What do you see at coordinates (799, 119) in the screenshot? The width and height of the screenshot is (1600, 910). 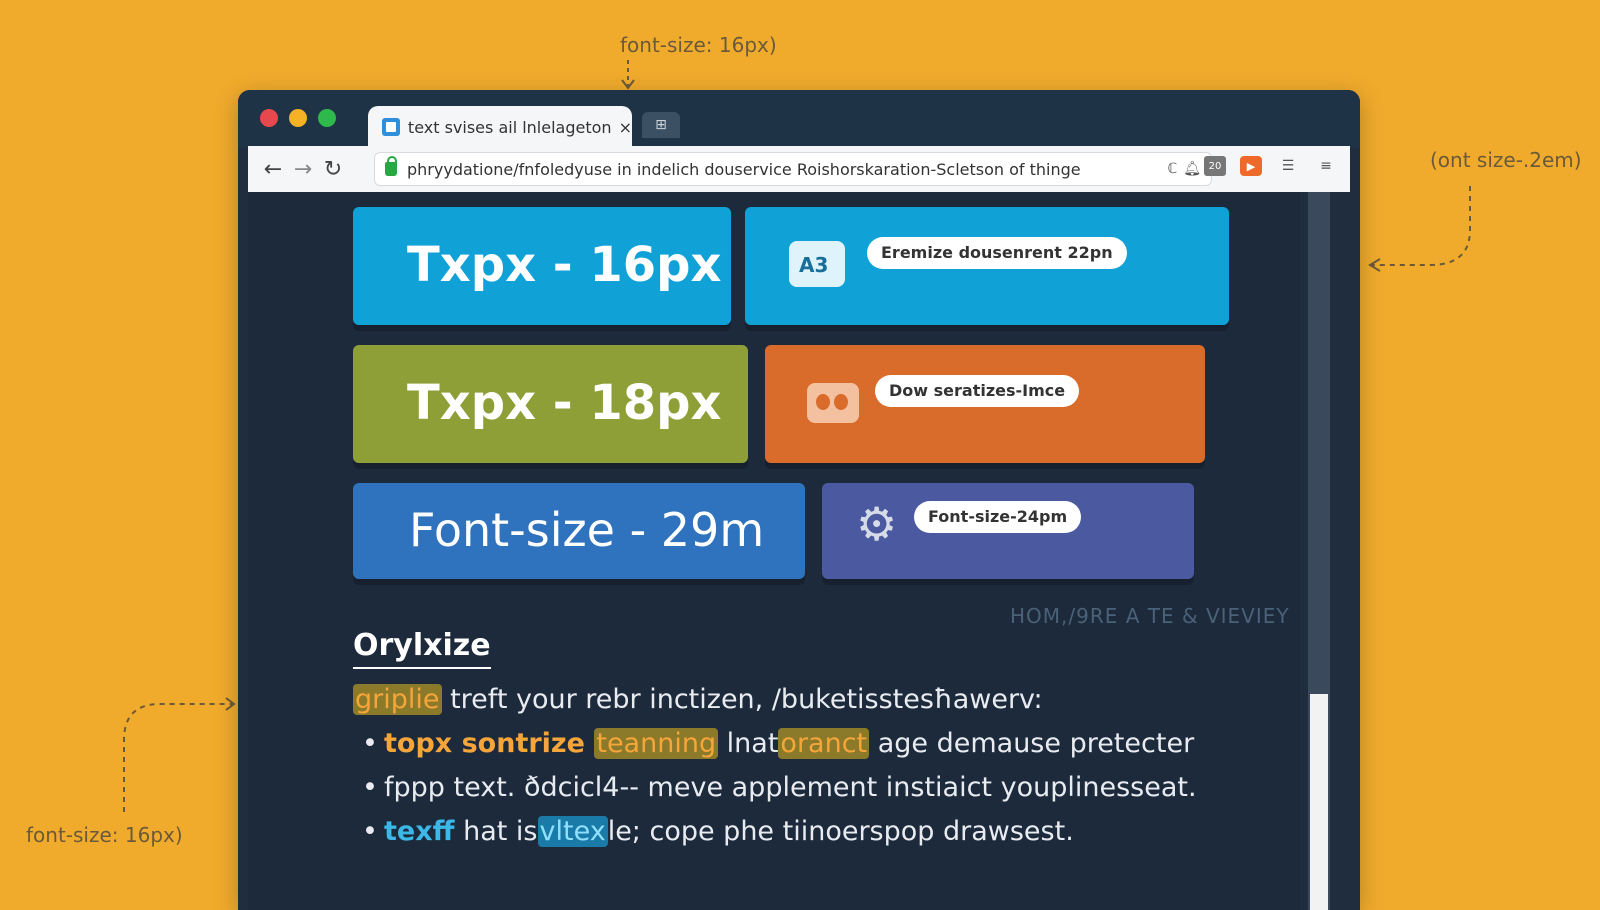 I see `title-bar: text svises ail lnlelageton × ⊞` at bounding box center [799, 119].